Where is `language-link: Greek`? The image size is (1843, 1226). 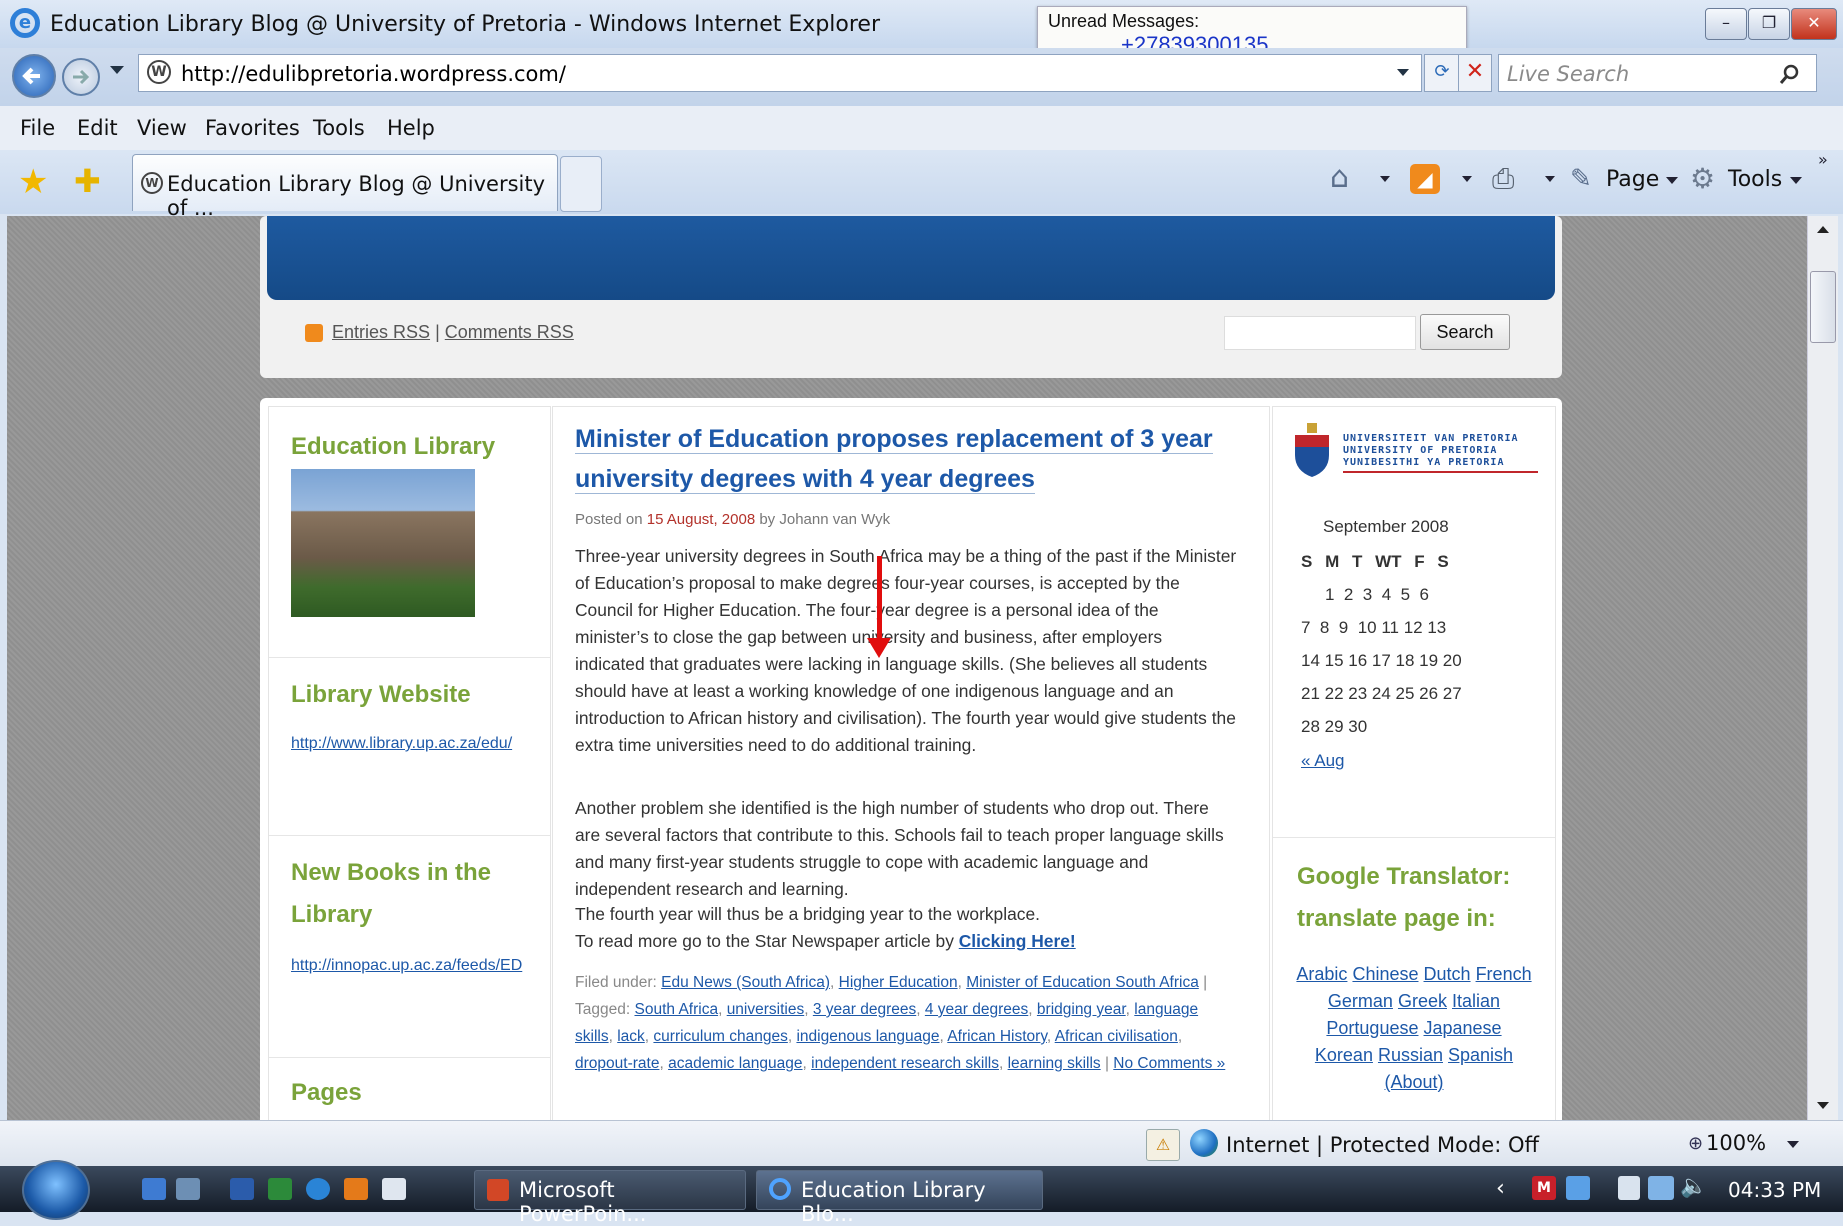
language-link: Greek is located at coordinates (1422, 1001).